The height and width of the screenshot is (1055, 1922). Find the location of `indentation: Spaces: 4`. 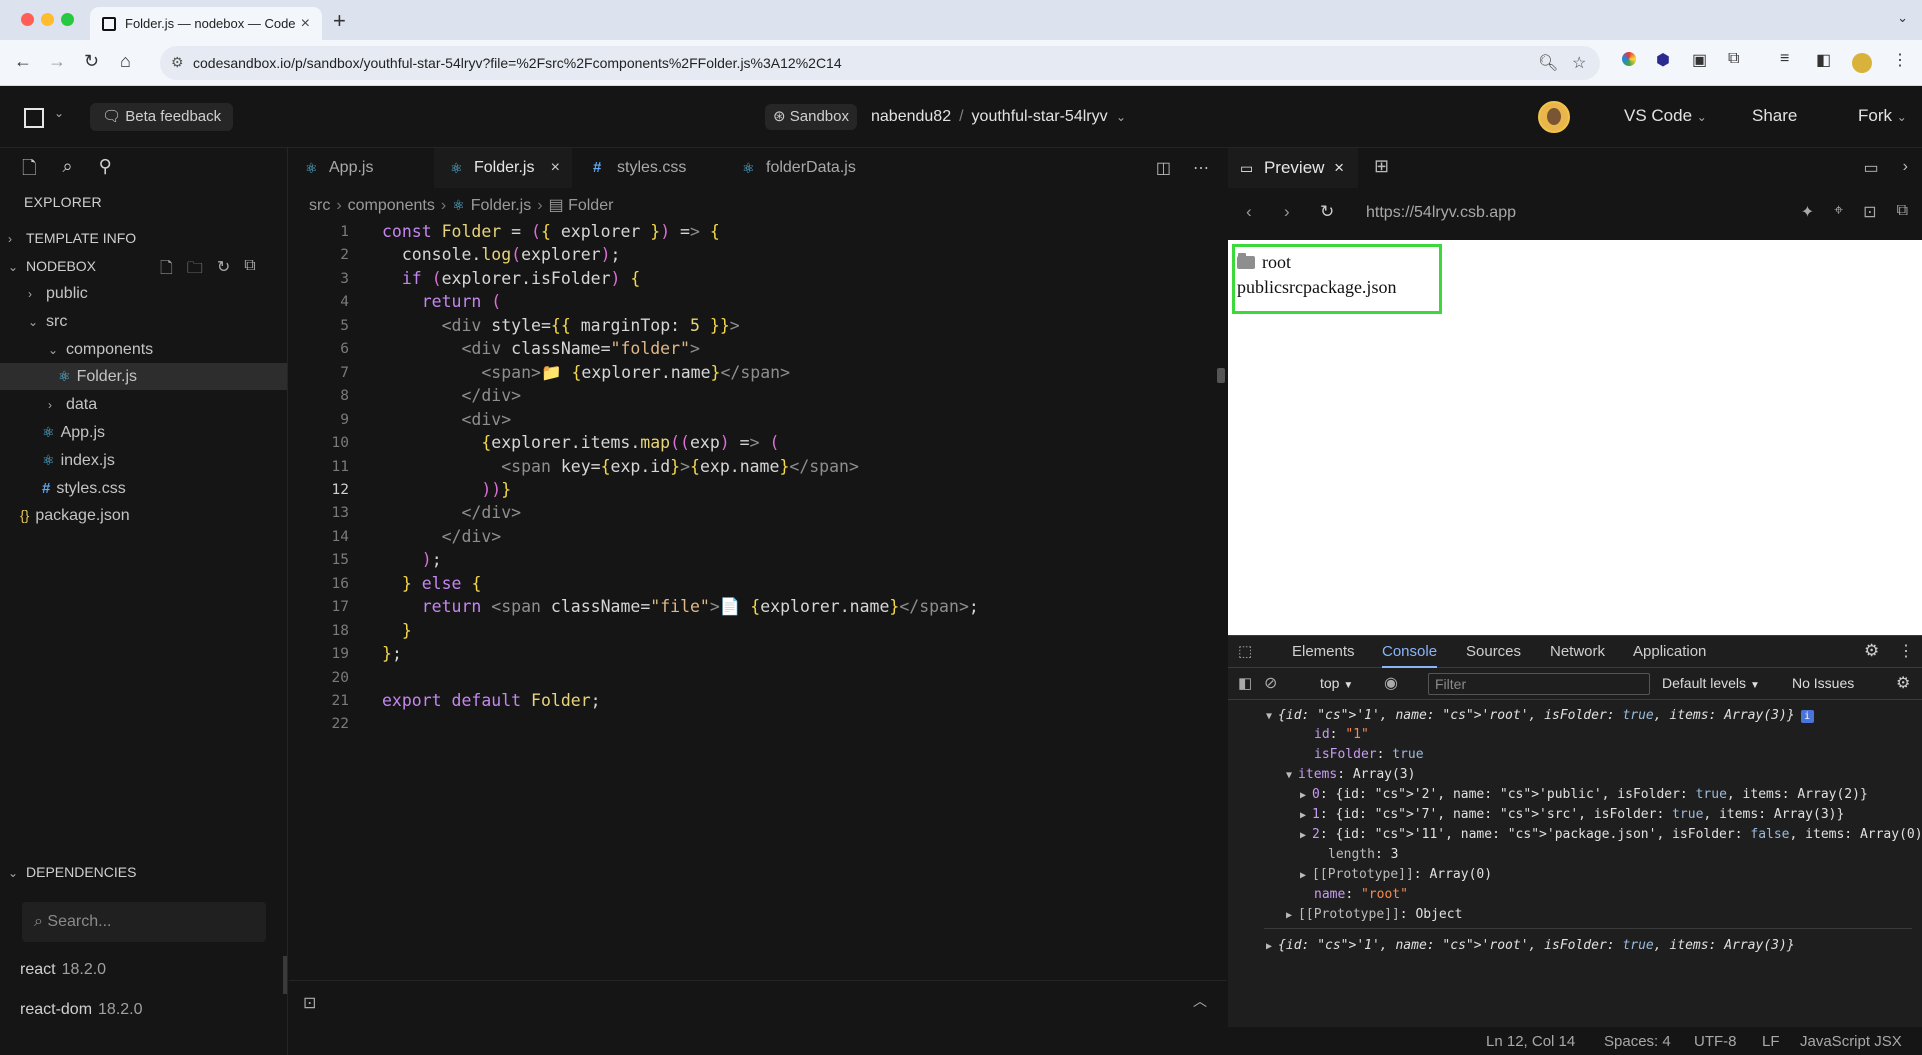

indentation: Spaces: 4 is located at coordinates (1637, 1041).